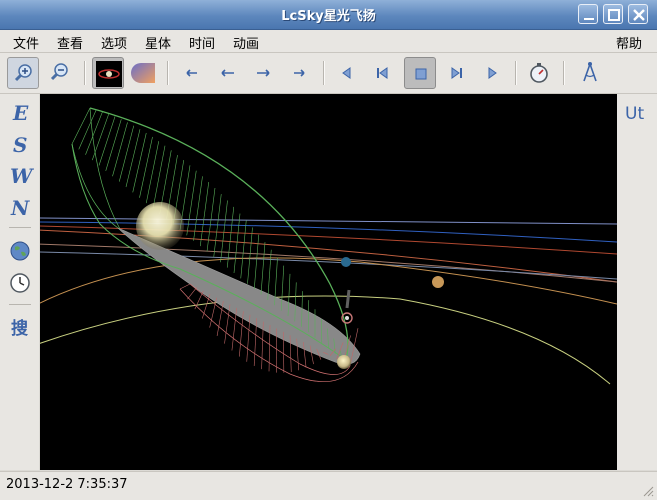 This screenshot has height=500, width=657. I want to click on step-frame-forward-button, so click(457, 73).